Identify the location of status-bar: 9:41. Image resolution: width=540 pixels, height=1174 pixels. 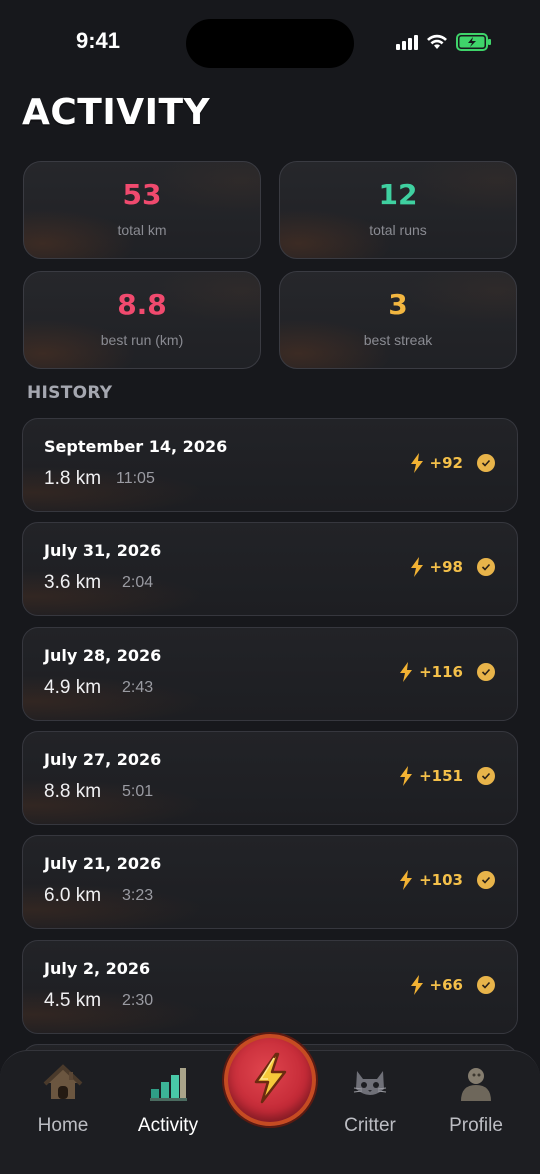
(270, 45).